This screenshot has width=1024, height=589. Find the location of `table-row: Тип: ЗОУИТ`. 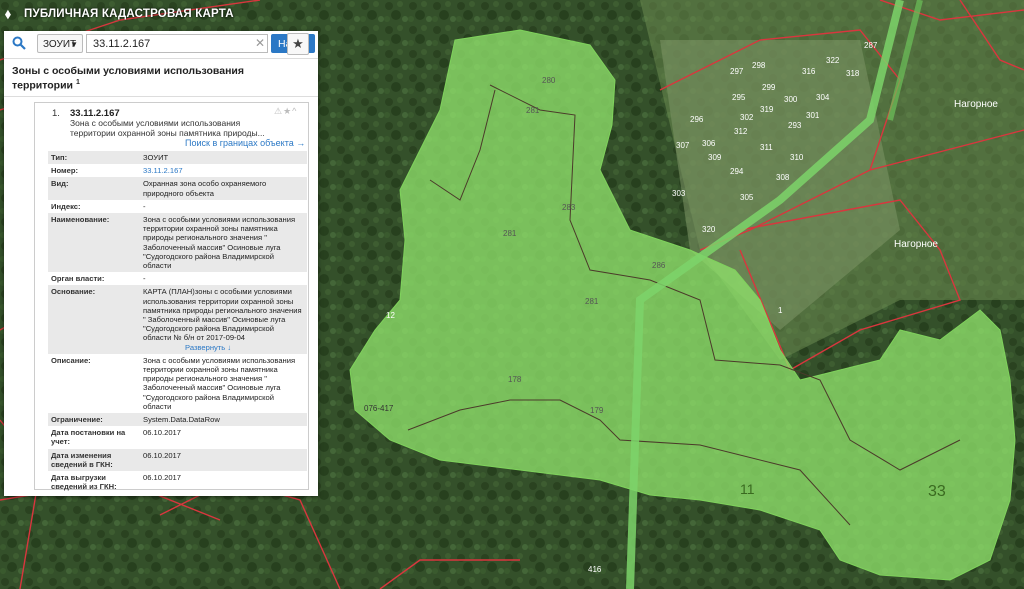

table-row: Тип: ЗОУИТ is located at coordinates (177, 158).